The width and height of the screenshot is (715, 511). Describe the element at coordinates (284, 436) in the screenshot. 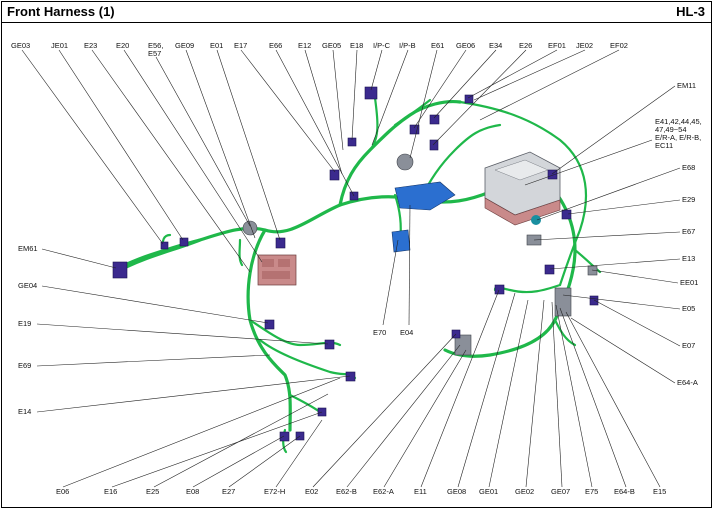

I see `connector-e08` at that location.